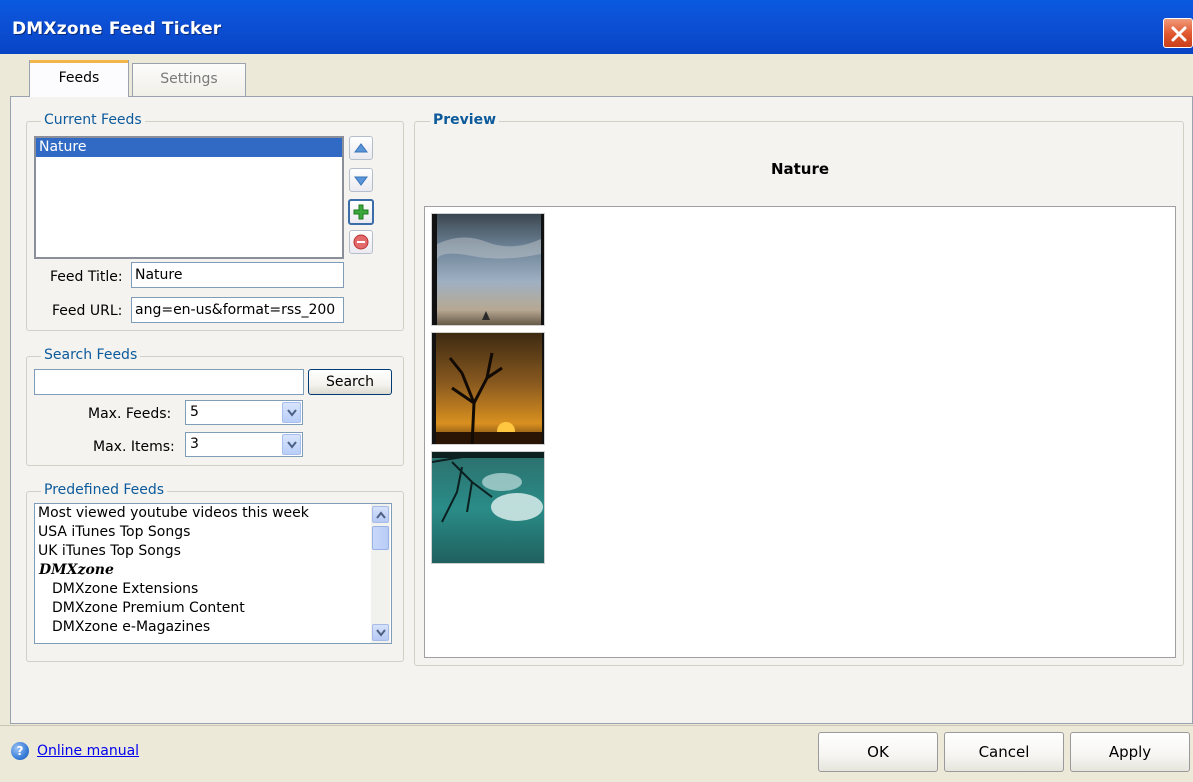 The image size is (1193, 782). I want to click on list-item: Nature, so click(189, 147).